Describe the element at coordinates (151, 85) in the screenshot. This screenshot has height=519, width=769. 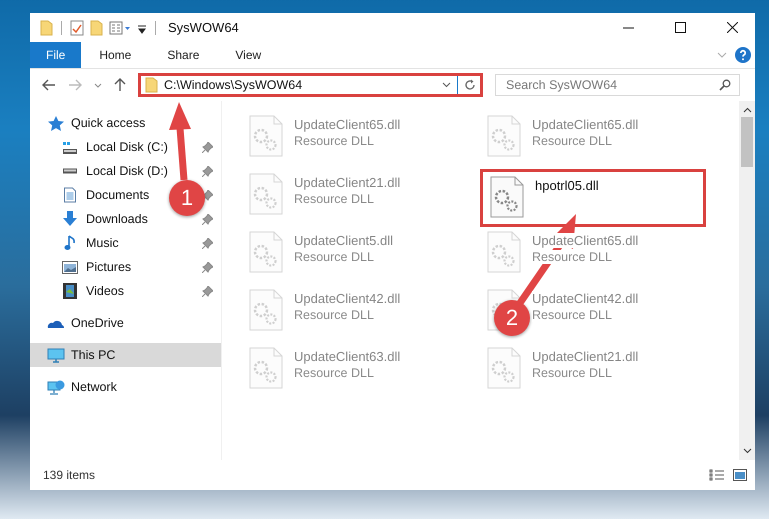
I see `folder-icon` at that location.